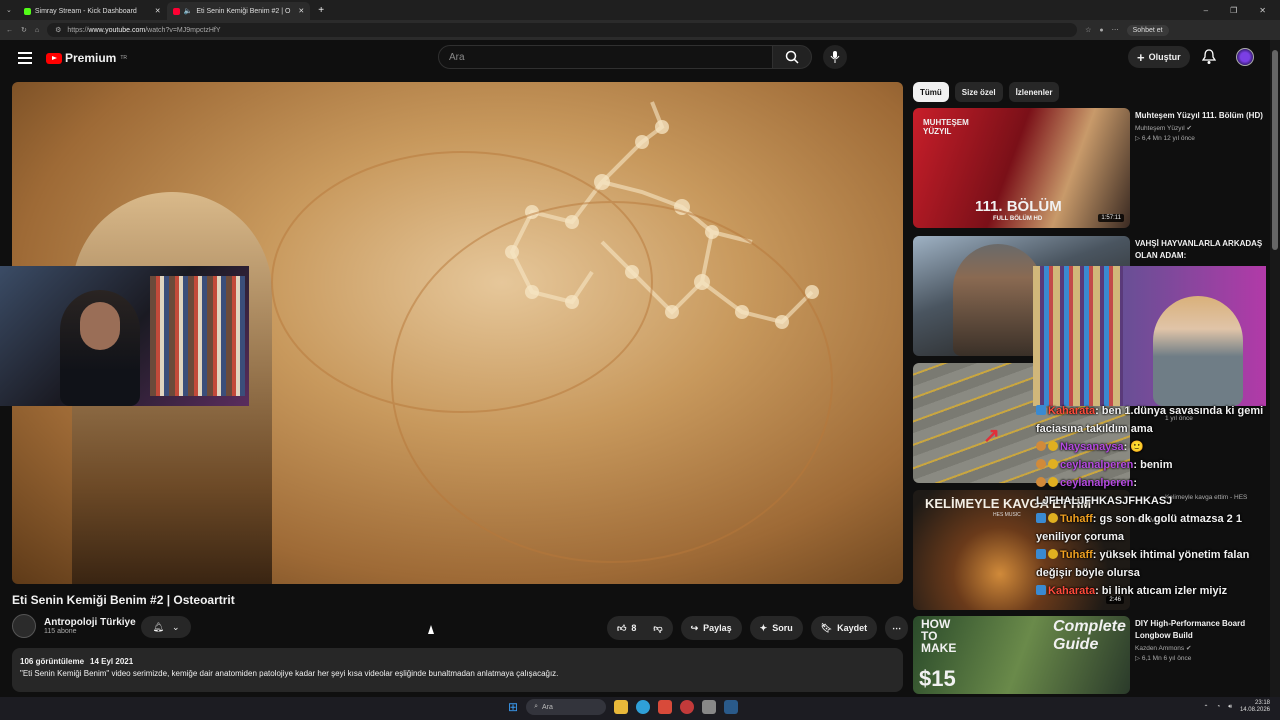 The image size is (1280, 720). Describe the element at coordinates (78, 30) in the screenshot. I see `url-prefix: https://` at that location.